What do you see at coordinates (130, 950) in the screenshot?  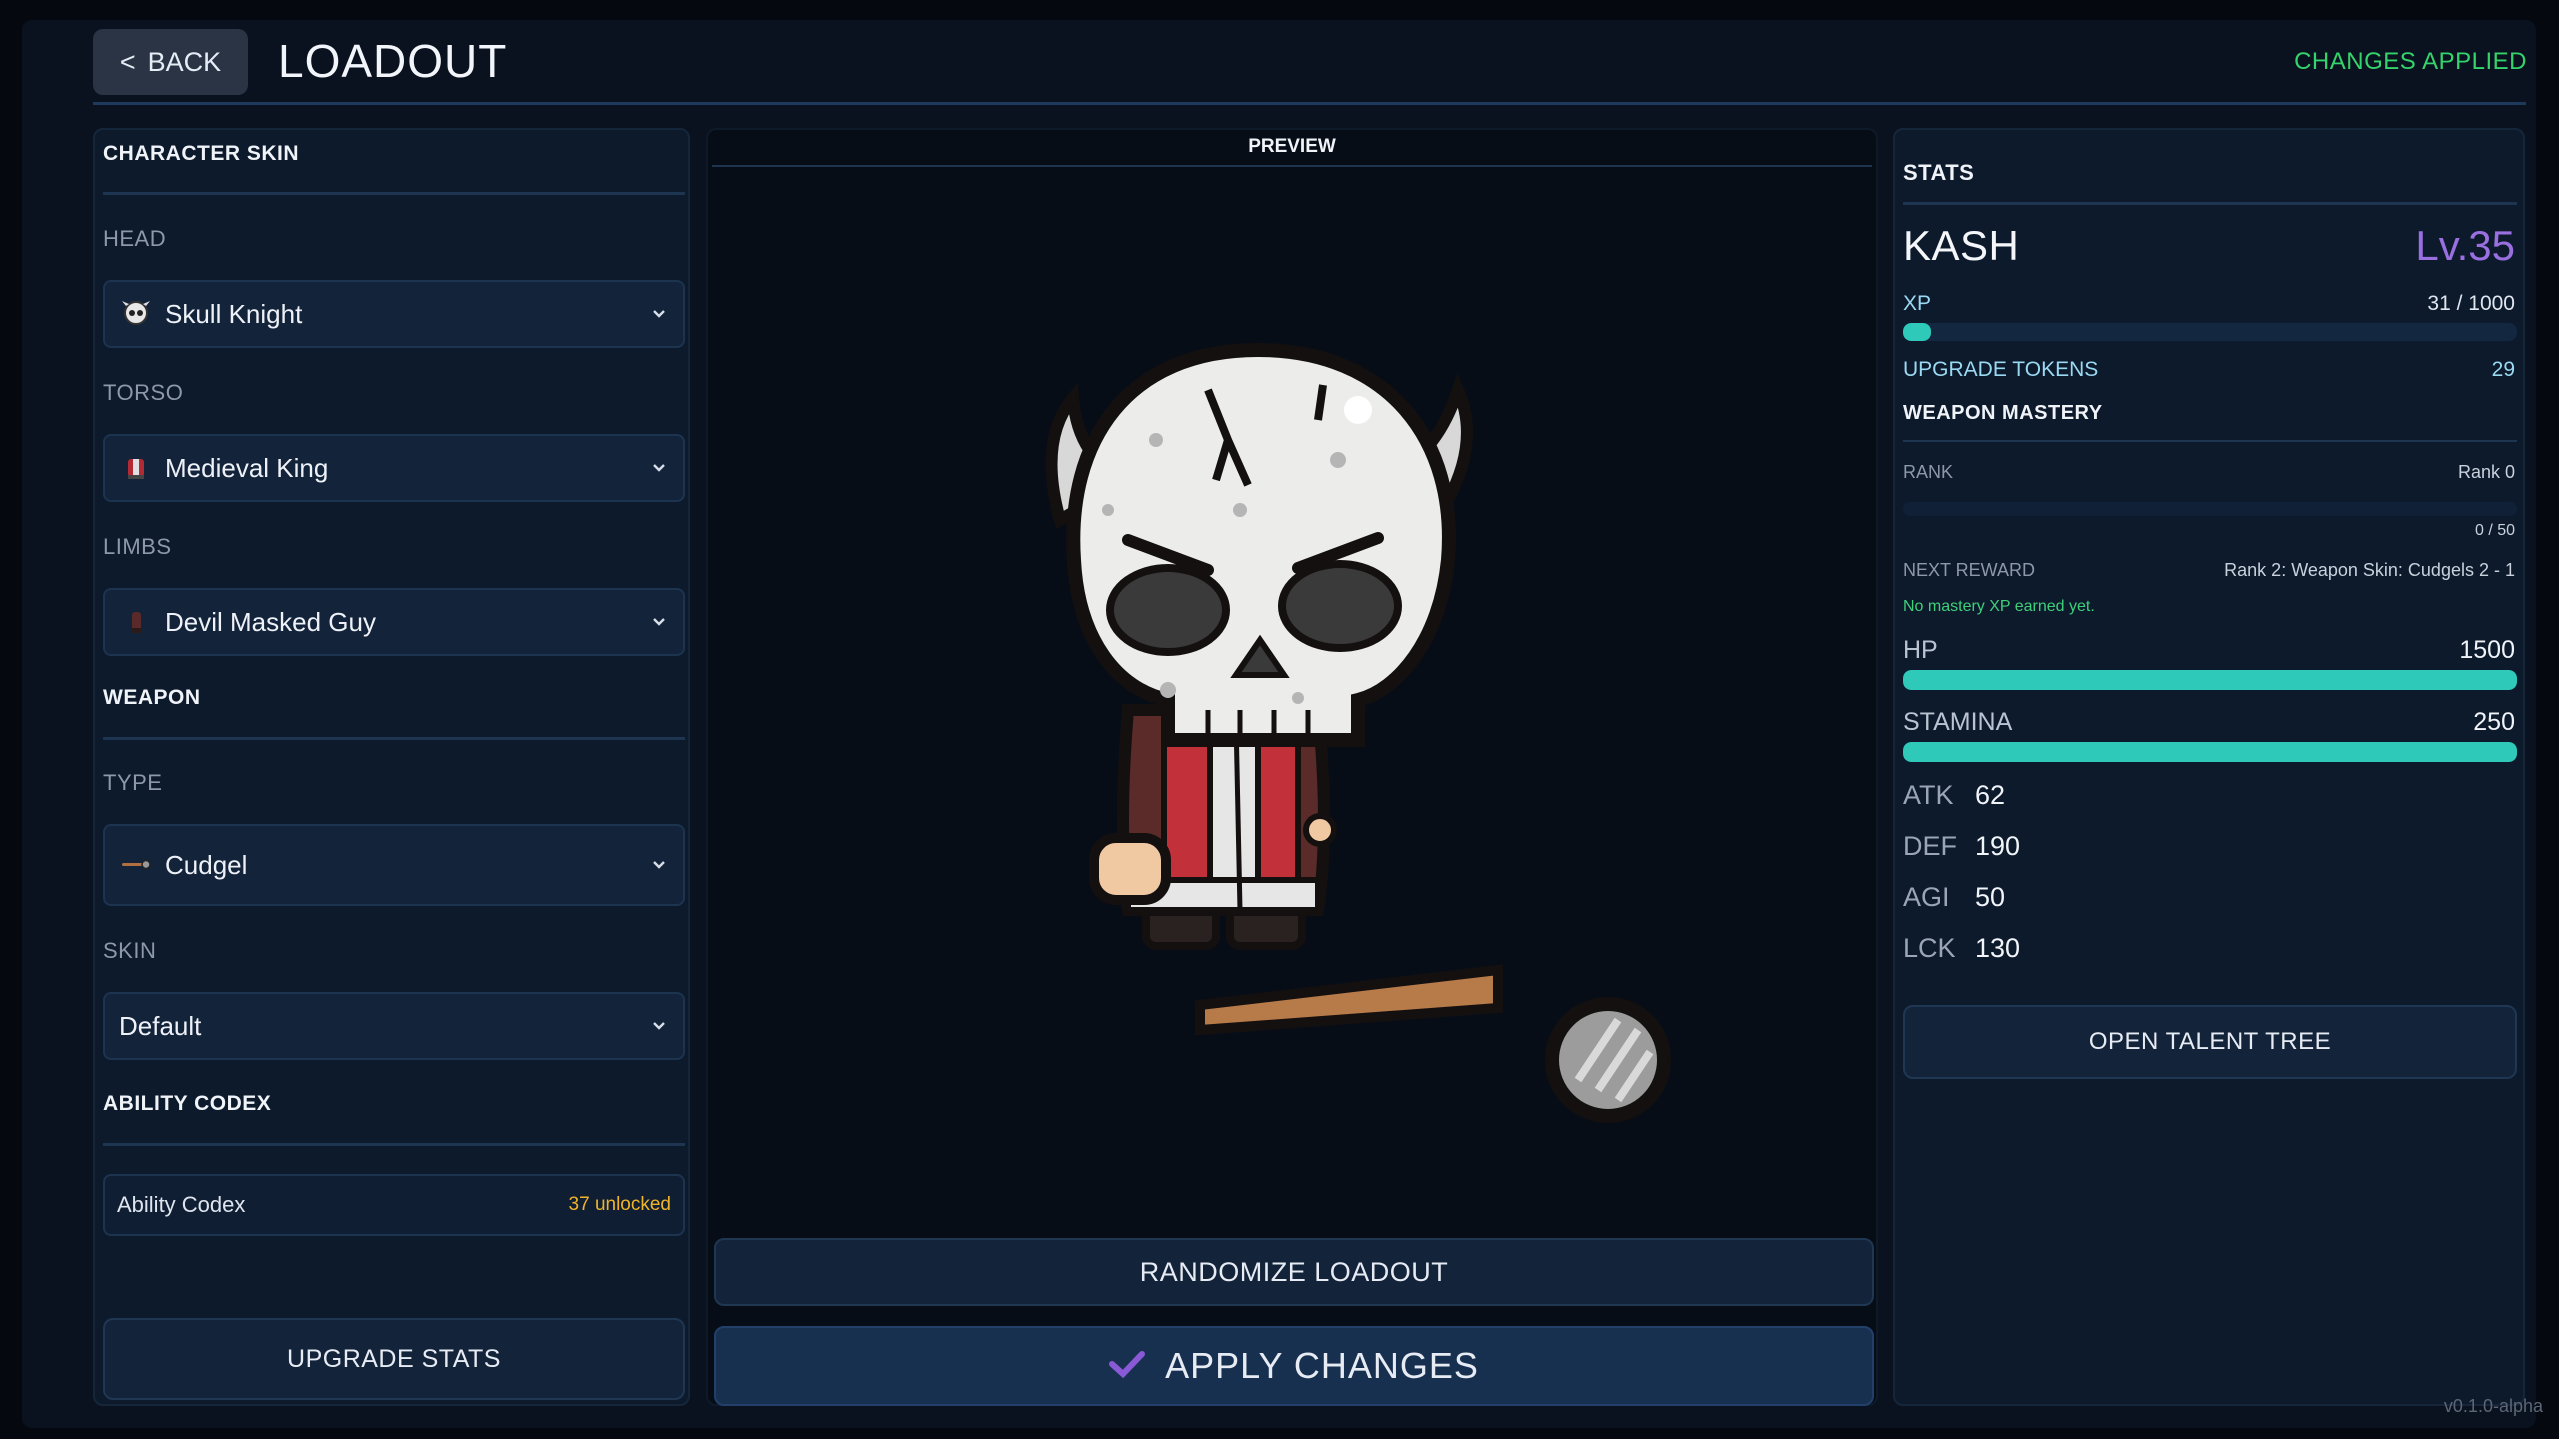 I see `skin-label: SKIN` at bounding box center [130, 950].